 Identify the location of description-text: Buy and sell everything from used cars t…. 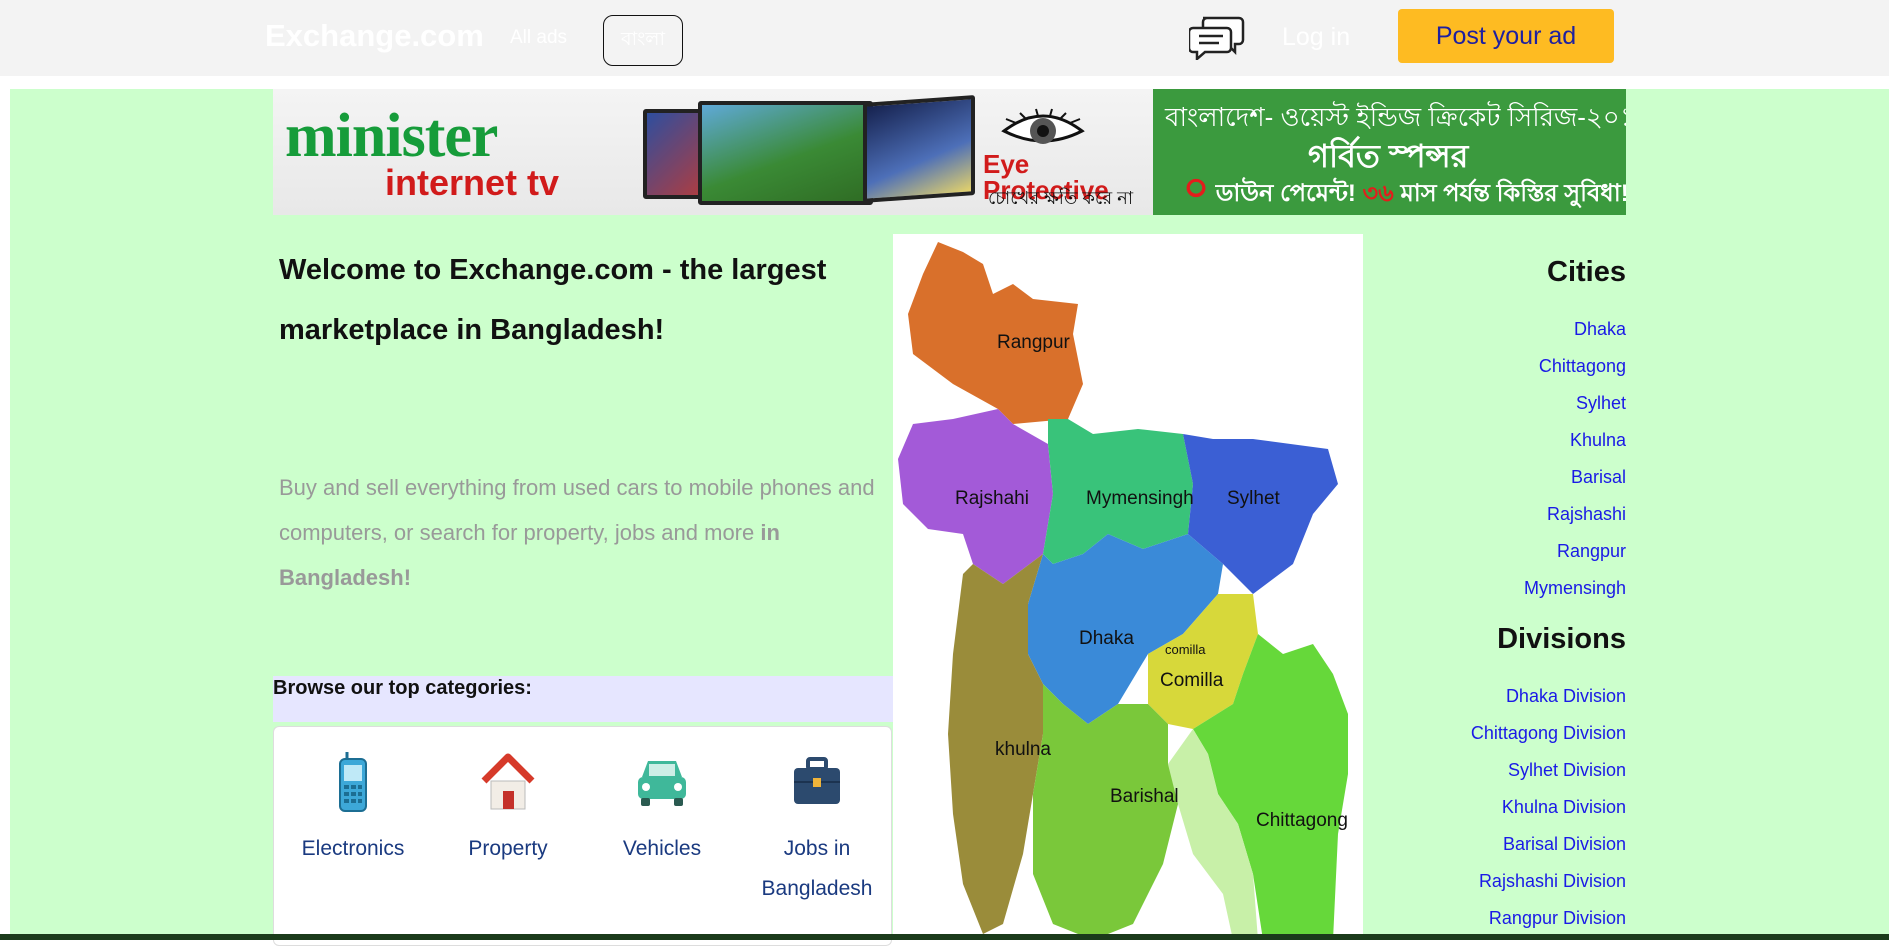
(577, 510).